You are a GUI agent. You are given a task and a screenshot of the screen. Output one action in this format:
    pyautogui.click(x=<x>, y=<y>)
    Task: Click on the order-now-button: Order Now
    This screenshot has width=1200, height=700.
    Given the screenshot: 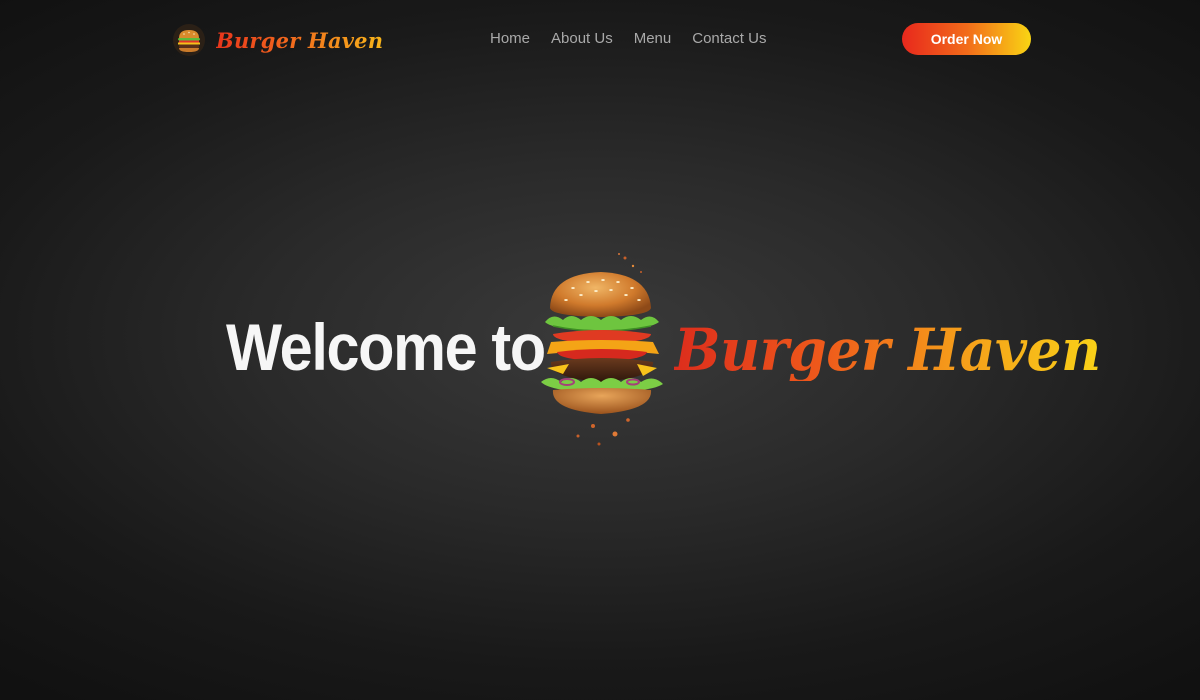 What is the action you would take?
    pyautogui.click(x=966, y=39)
    